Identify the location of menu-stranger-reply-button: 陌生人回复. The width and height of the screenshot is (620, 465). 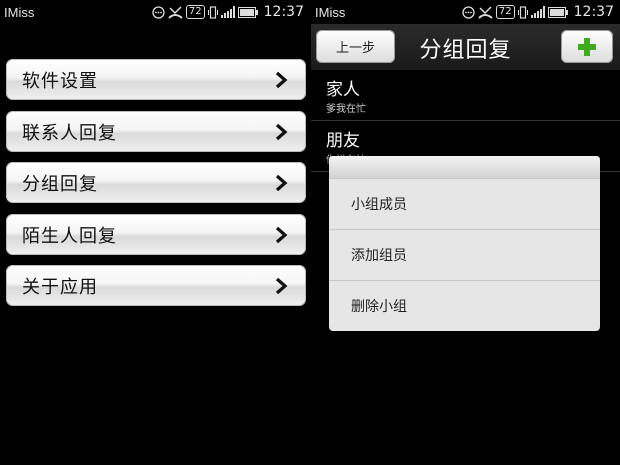
(156, 234).